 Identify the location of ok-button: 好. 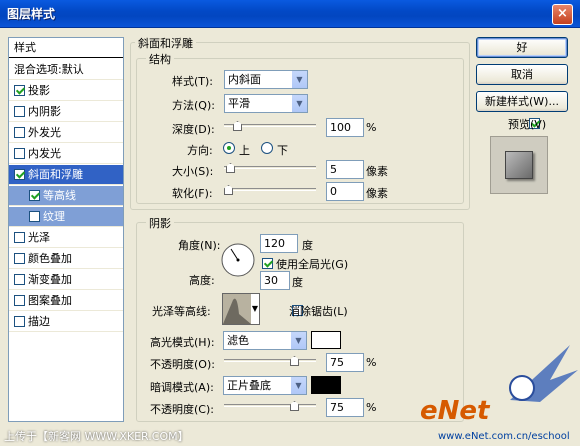
(522, 47).